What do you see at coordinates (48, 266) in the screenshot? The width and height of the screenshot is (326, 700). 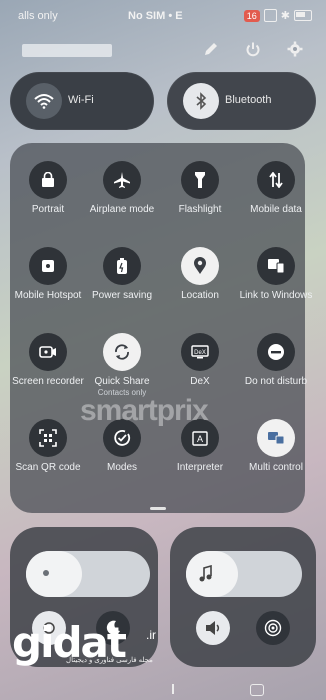 I see `hotspot-icon` at bounding box center [48, 266].